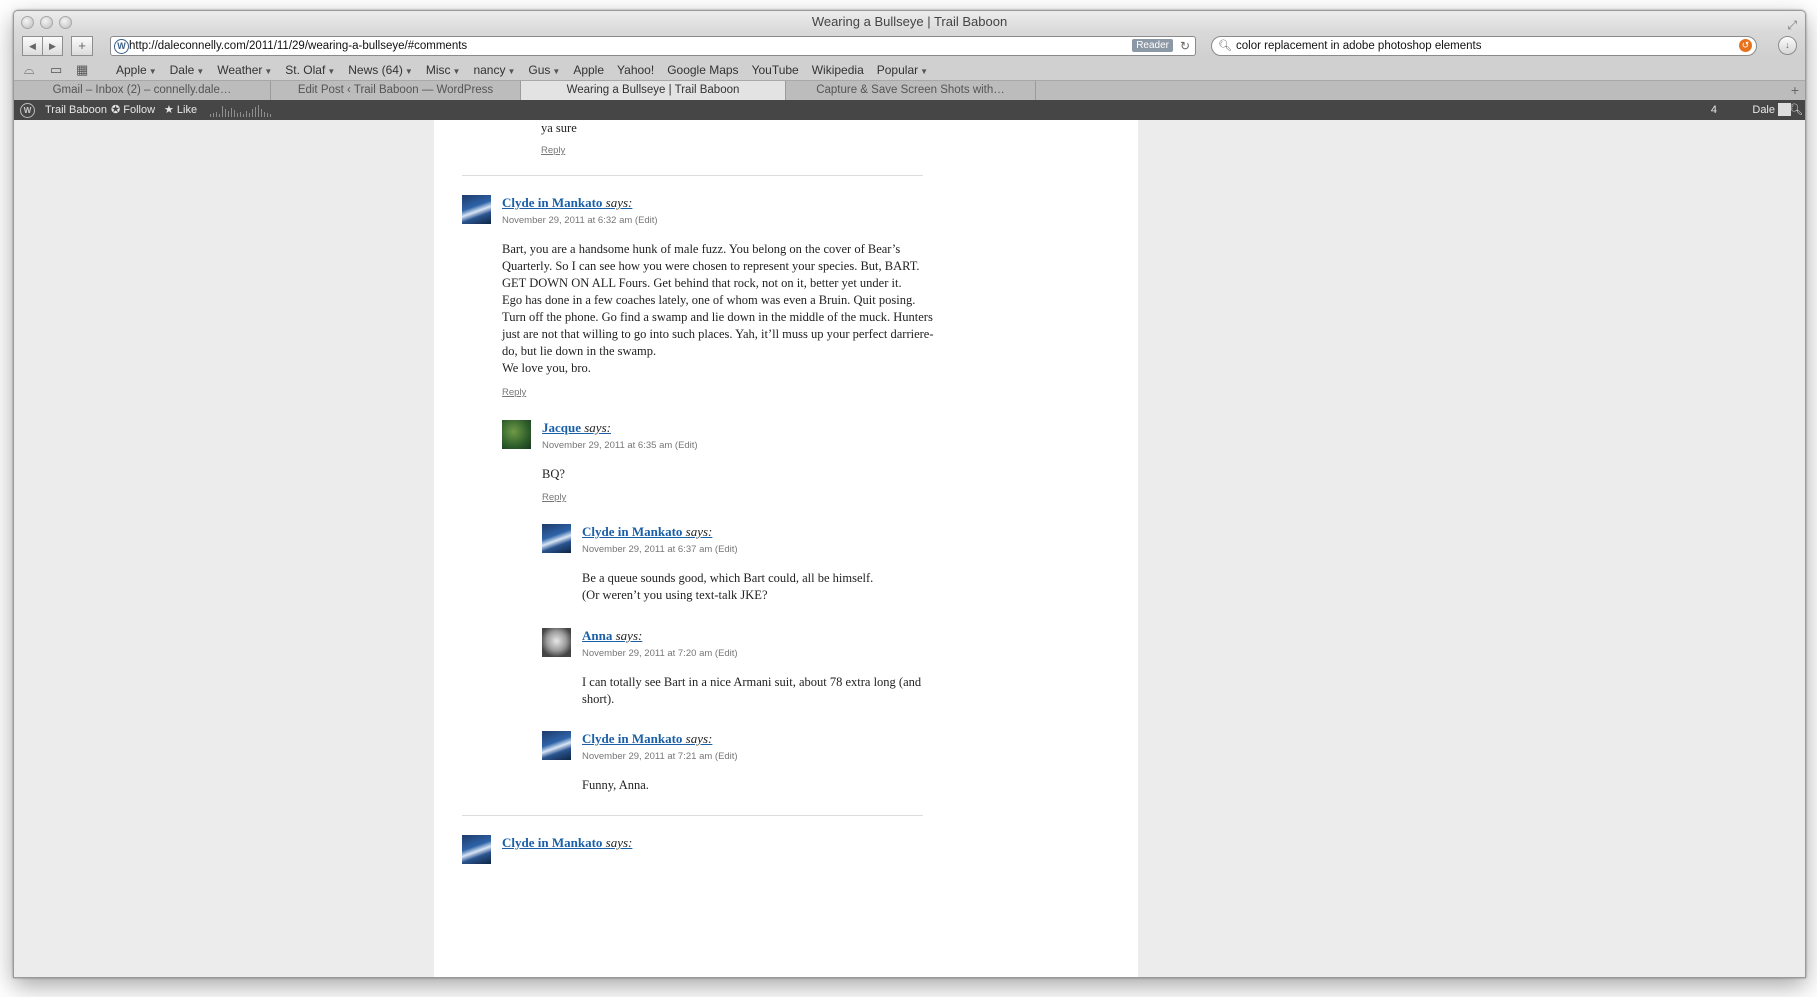 The height and width of the screenshot is (997, 1817). What do you see at coordinates (52, 46) in the screenshot?
I see `forward-button: ▶` at bounding box center [52, 46].